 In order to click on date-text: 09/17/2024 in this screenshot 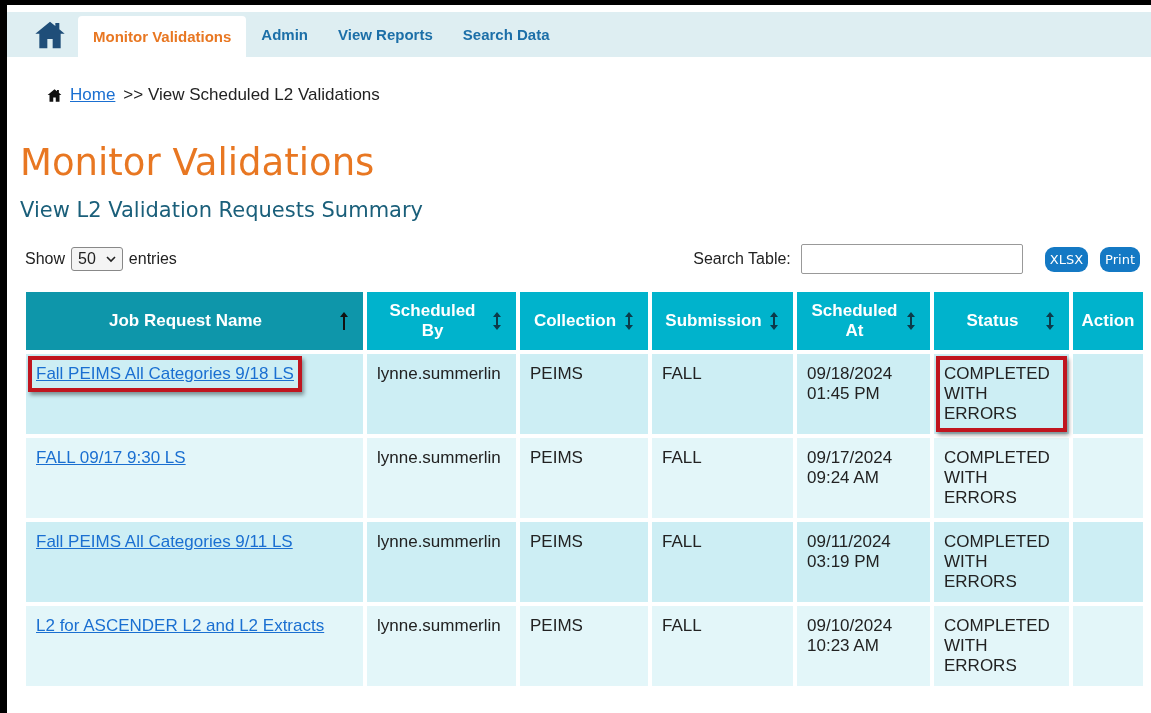, I will do `click(850, 458)`.